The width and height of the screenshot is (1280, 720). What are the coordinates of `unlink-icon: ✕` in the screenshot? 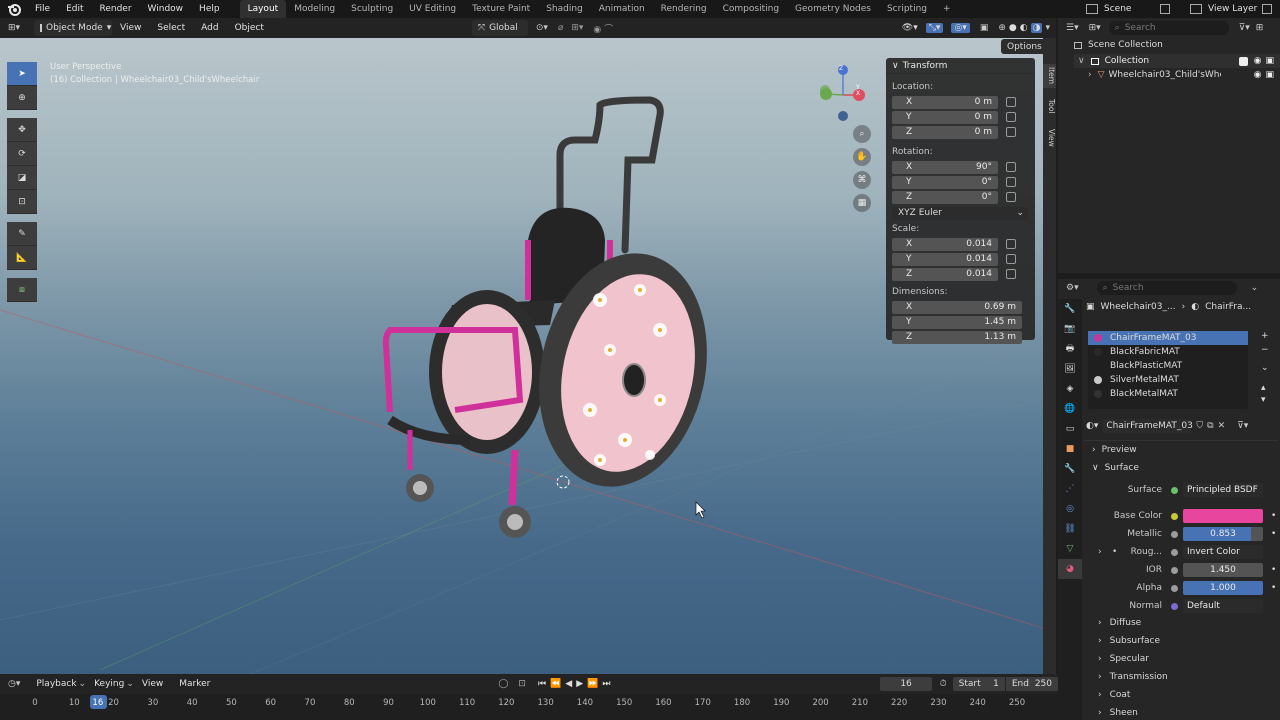 It's located at (1222, 426).